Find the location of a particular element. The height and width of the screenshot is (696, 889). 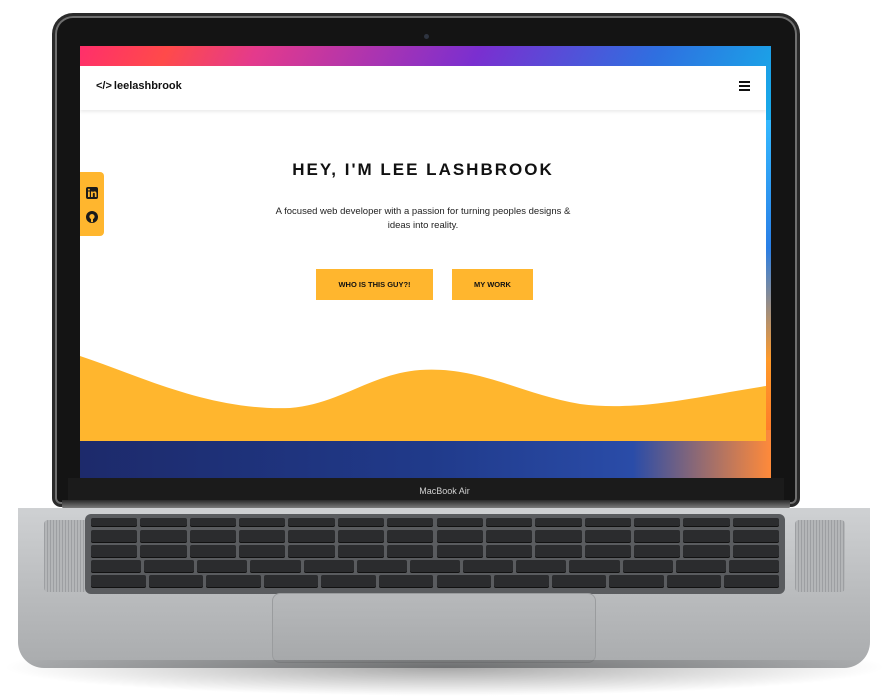

hero-wave-decoration is located at coordinates (423, 398).